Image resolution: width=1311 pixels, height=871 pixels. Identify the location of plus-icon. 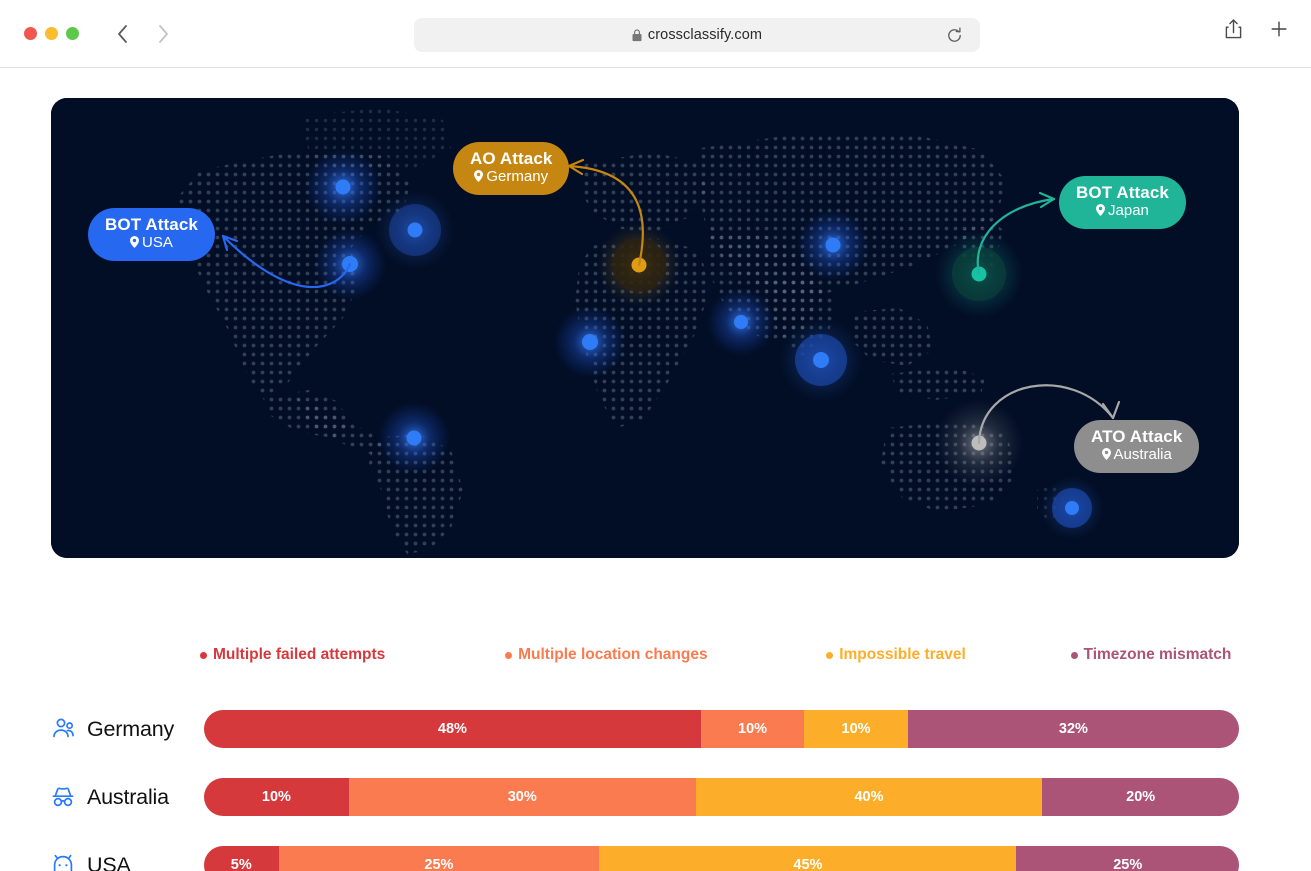
(1279, 29).